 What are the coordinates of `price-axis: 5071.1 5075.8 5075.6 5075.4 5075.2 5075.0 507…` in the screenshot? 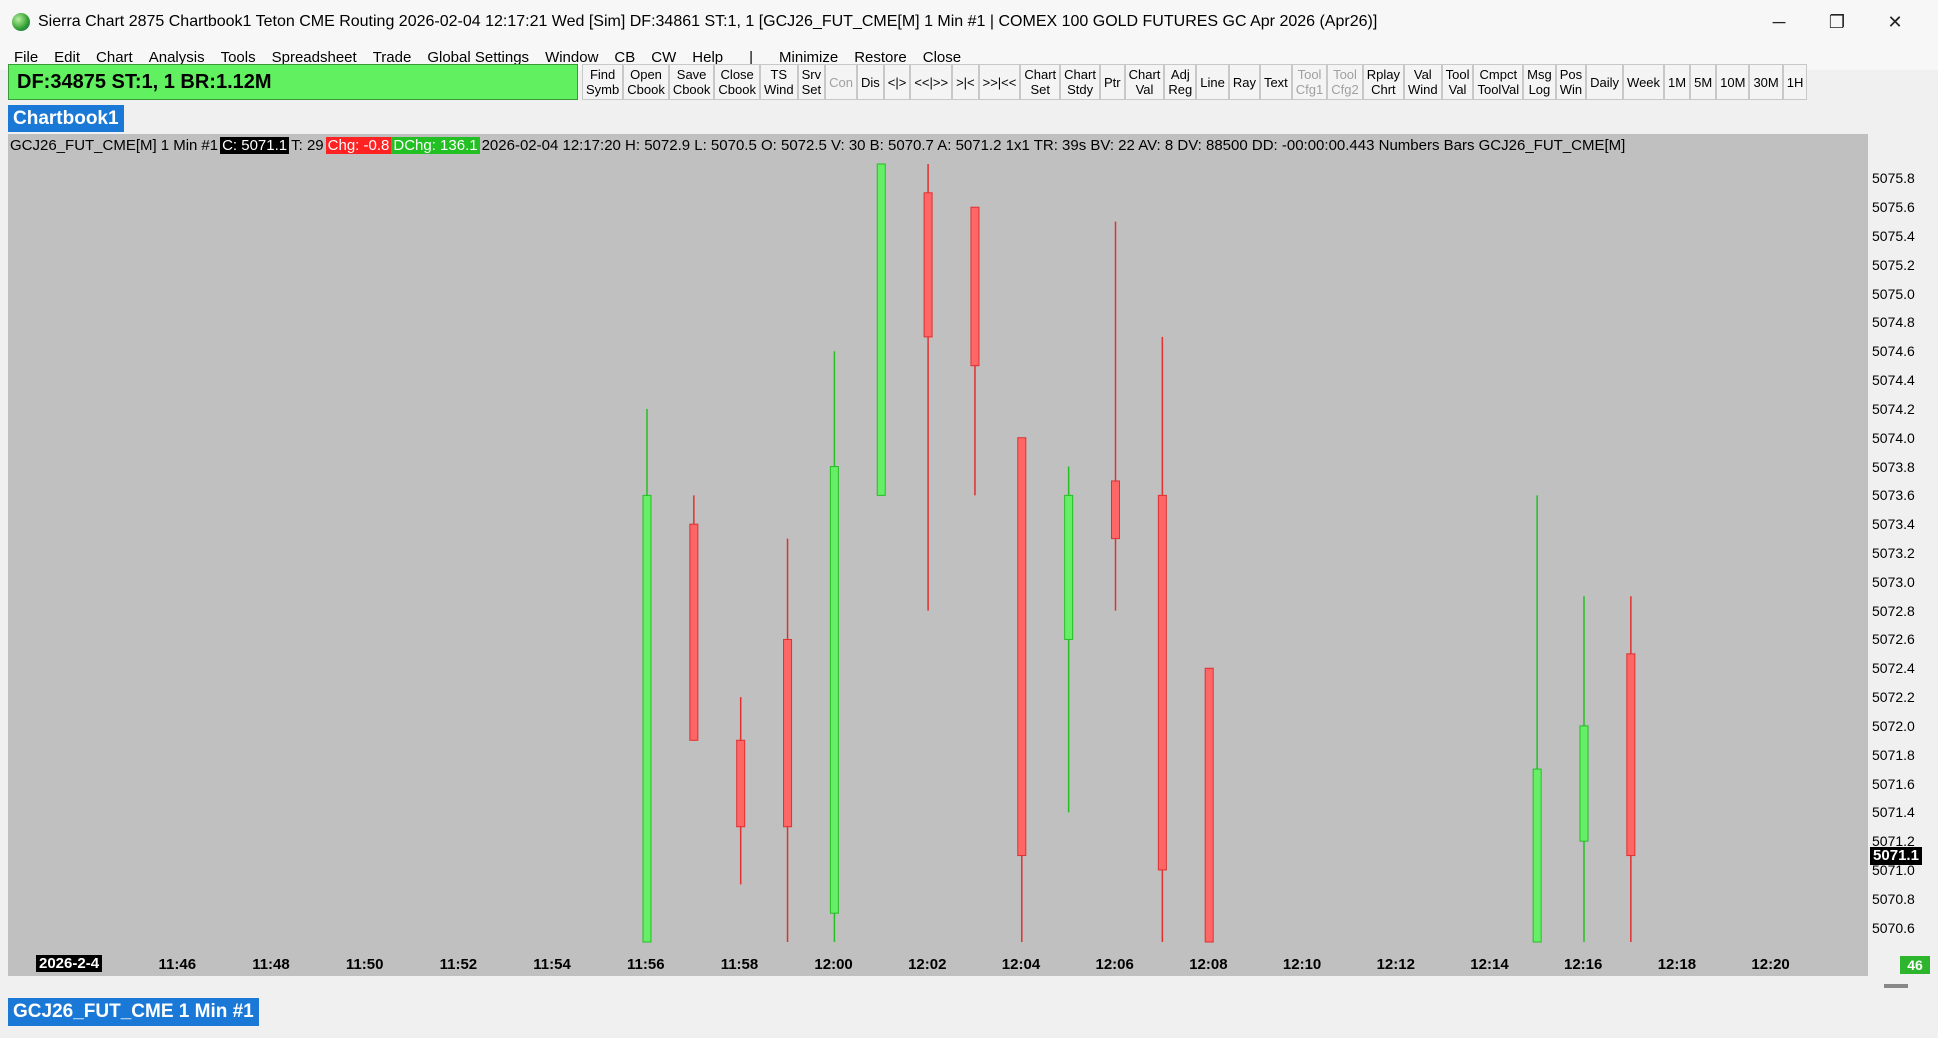 It's located at (1903, 544).